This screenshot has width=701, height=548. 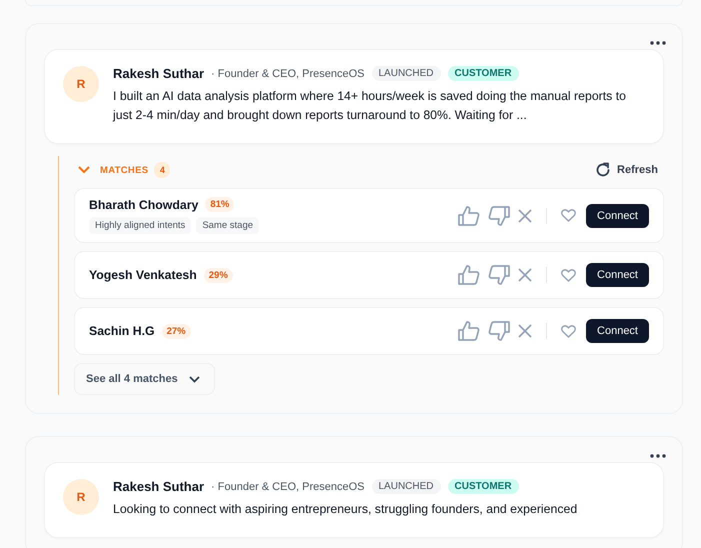 I want to click on chevron-down-icon, so click(x=194, y=379).